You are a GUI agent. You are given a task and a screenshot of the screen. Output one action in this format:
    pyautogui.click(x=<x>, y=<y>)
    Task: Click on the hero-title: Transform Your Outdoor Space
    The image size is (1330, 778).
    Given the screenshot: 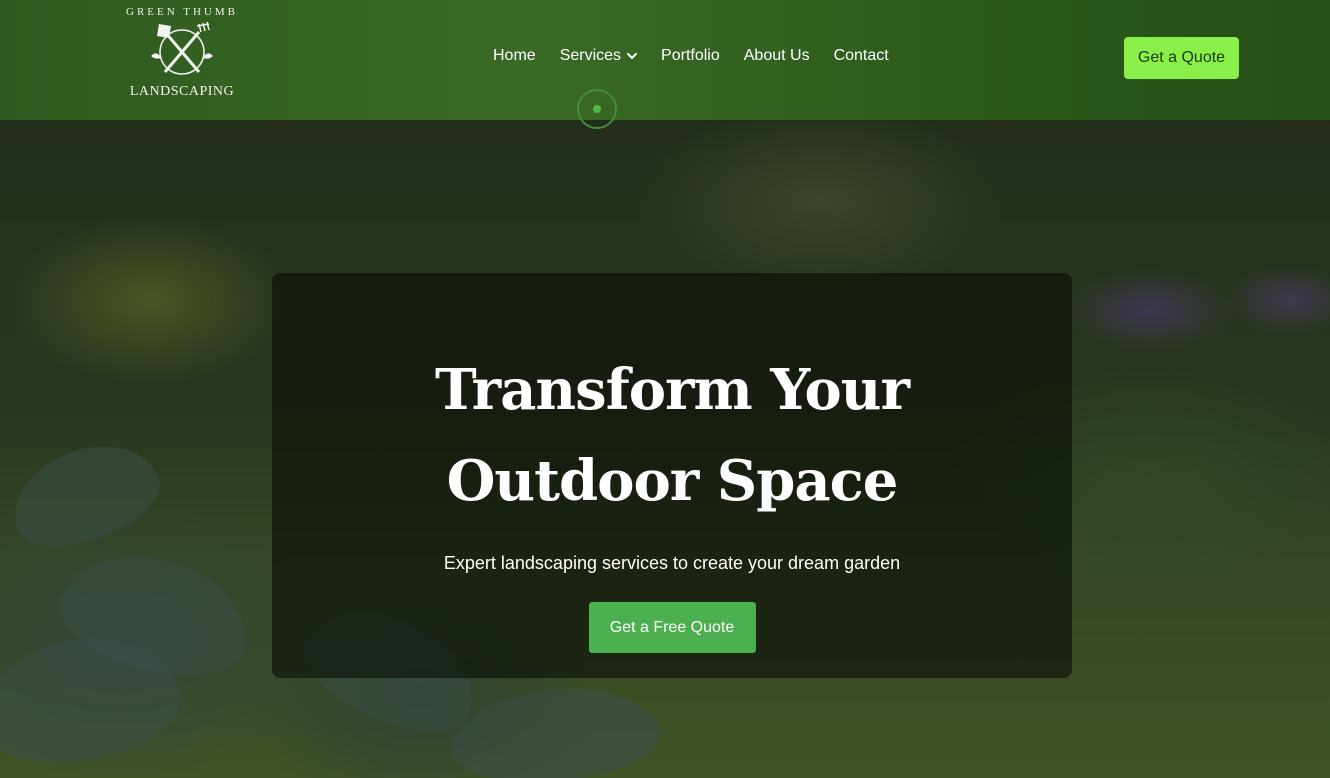 What is the action you would take?
    pyautogui.click(x=672, y=435)
    